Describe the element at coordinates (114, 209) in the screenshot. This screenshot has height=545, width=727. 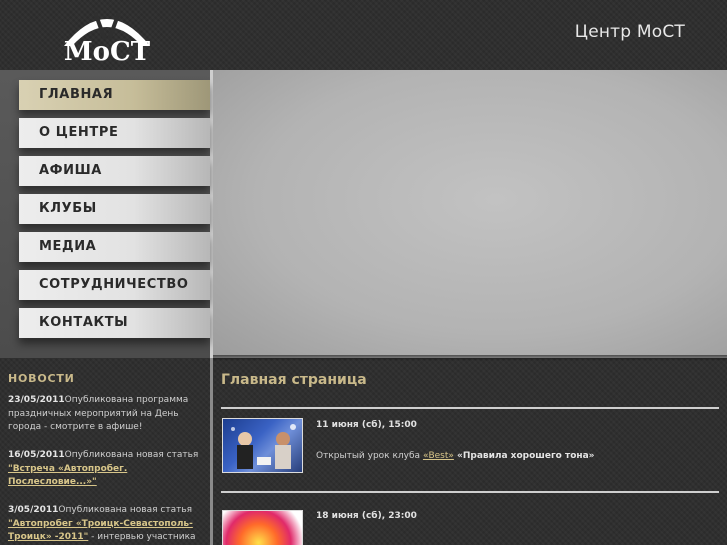
I see `nav-item-clubs: КЛУБЫ` at that location.